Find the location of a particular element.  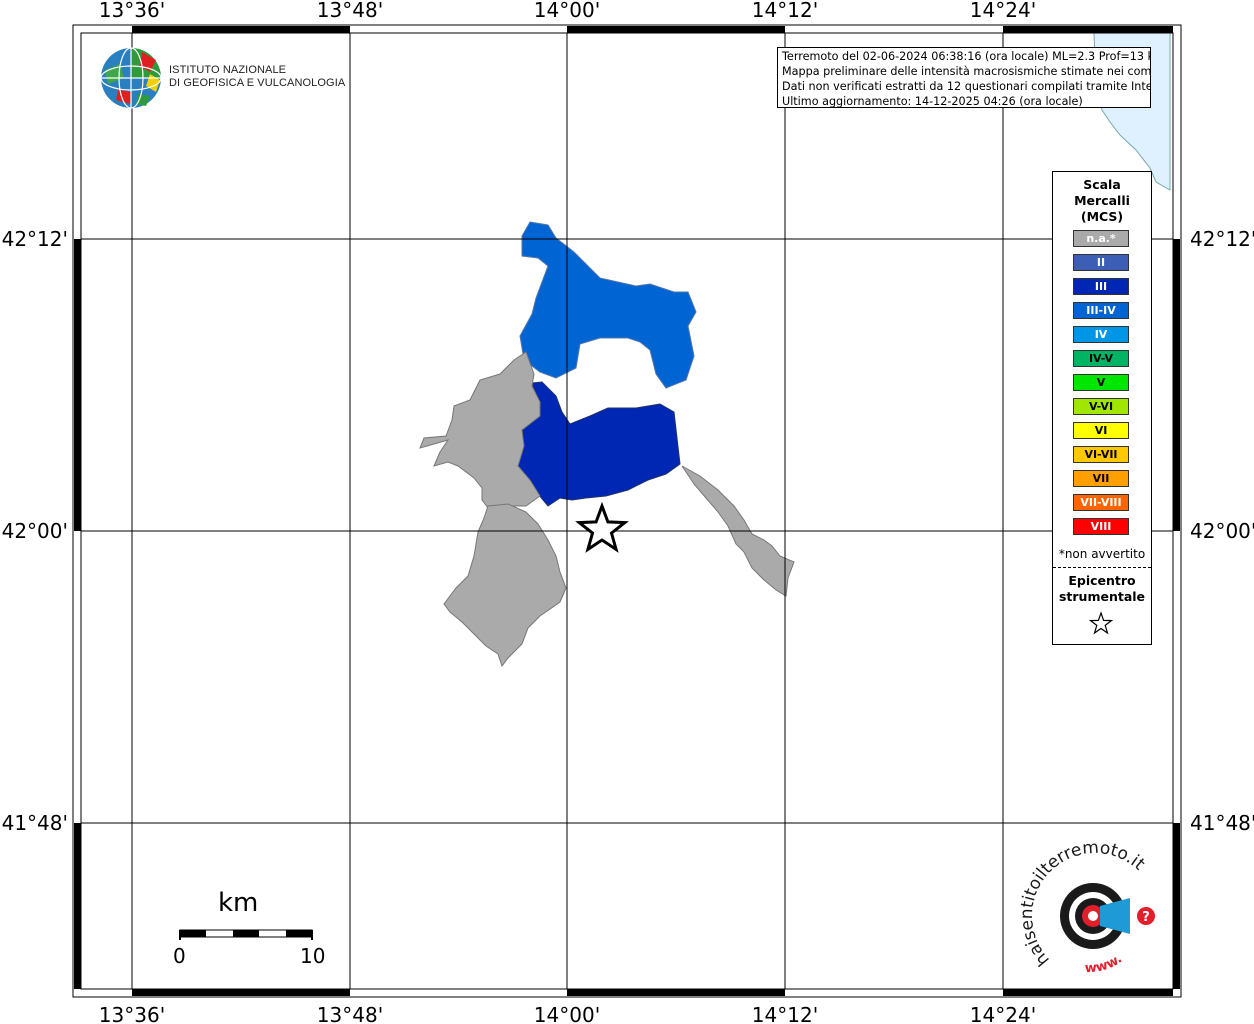

lon-label-bottom-4: 14°12' is located at coordinates (785, 1013).